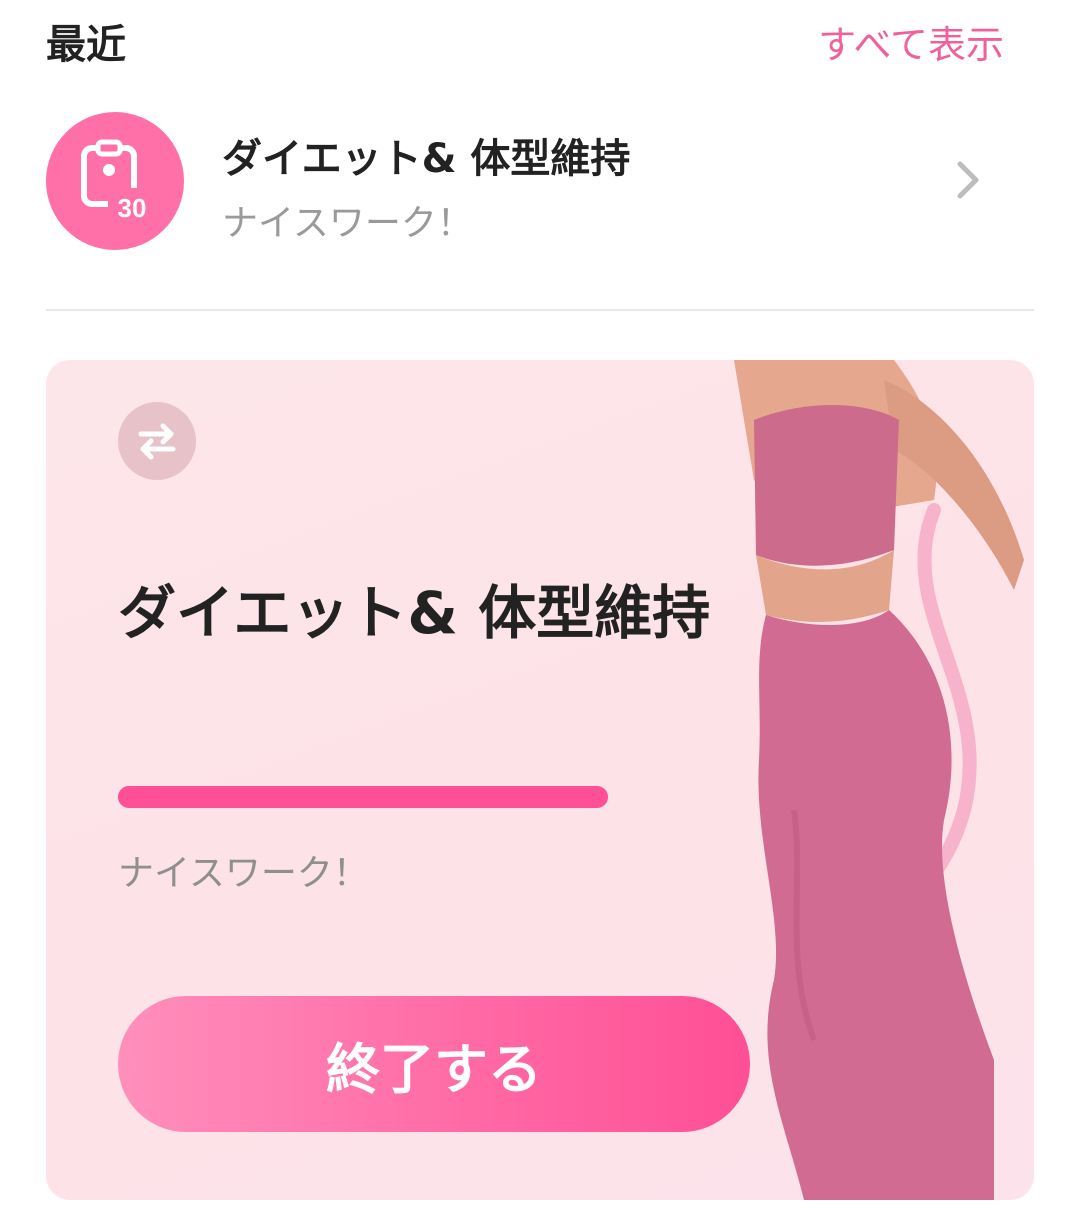  Describe the element at coordinates (540, 310) in the screenshot. I see `divider` at that location.